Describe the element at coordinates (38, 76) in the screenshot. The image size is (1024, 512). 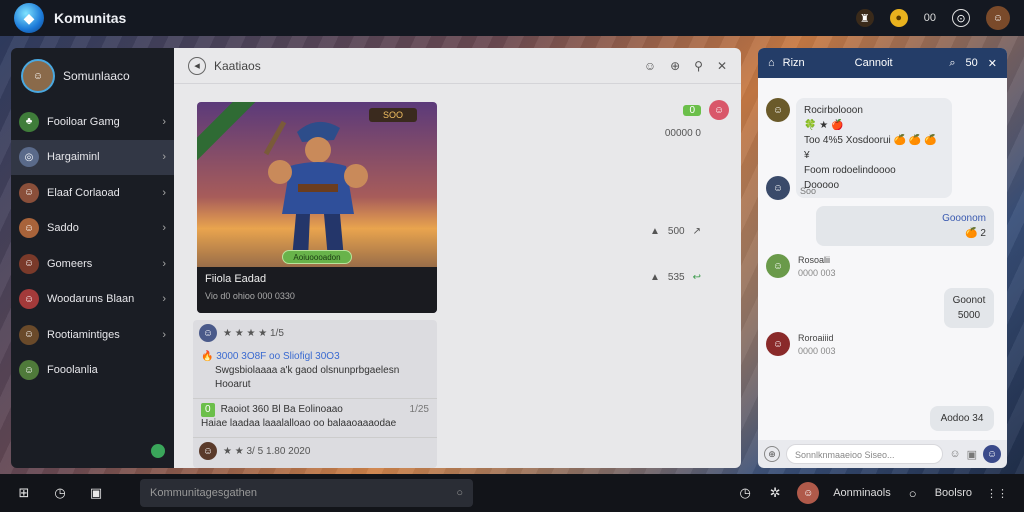
I see `profile-avatar: ☺` at that location.